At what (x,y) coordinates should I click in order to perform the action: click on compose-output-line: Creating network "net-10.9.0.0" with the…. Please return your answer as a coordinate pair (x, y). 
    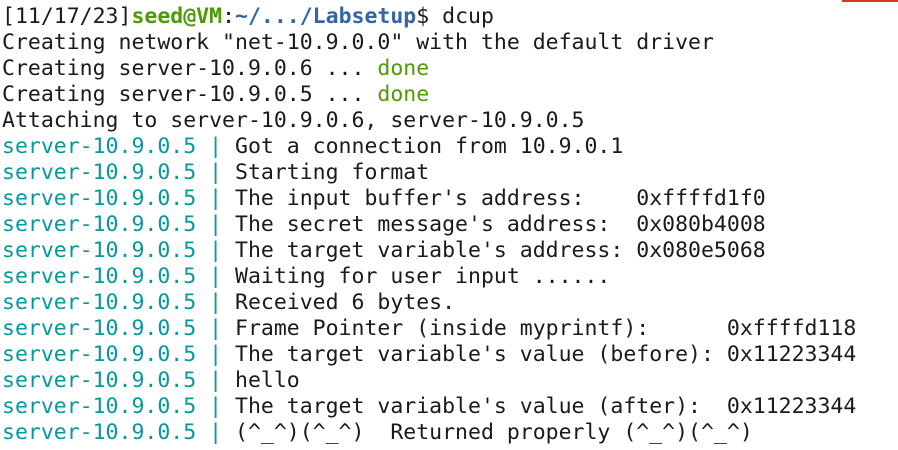
    Looking at the image, I should click on (358, 43).